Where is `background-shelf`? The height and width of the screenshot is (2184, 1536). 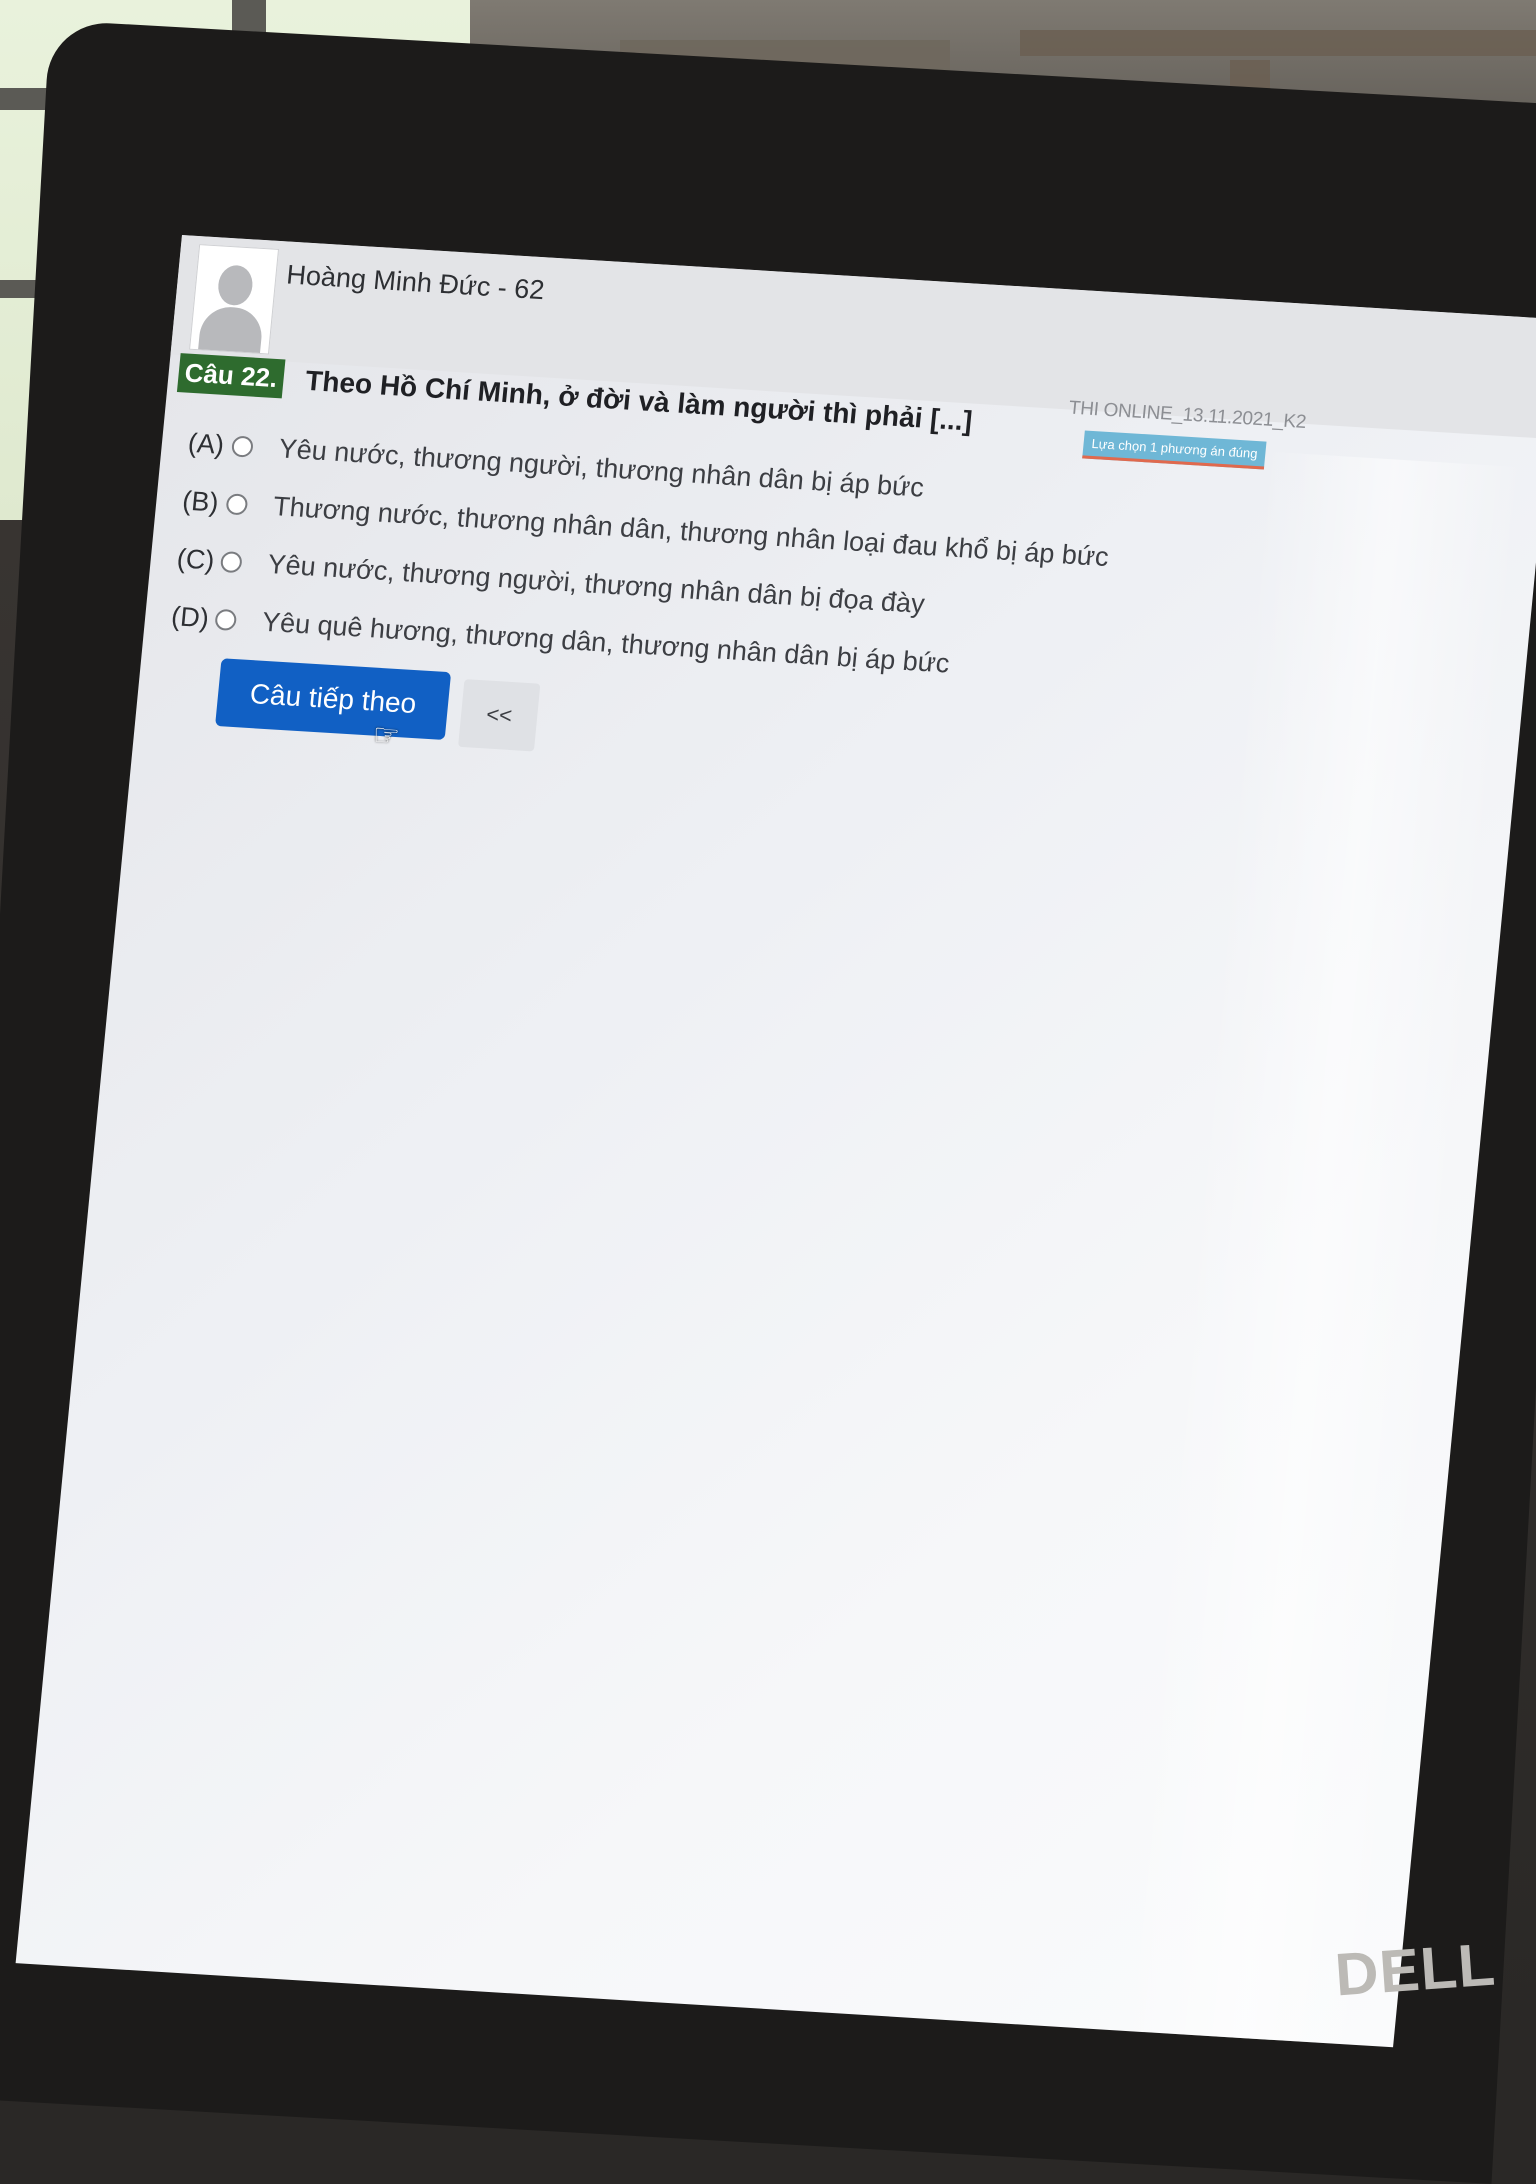 background-shelf is located at coordinates (1278, 43).